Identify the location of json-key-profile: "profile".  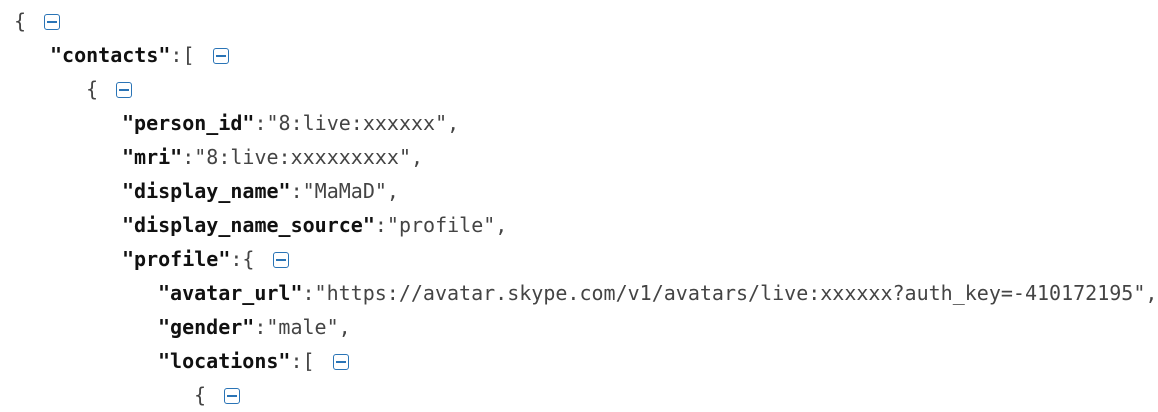
(176, 259).